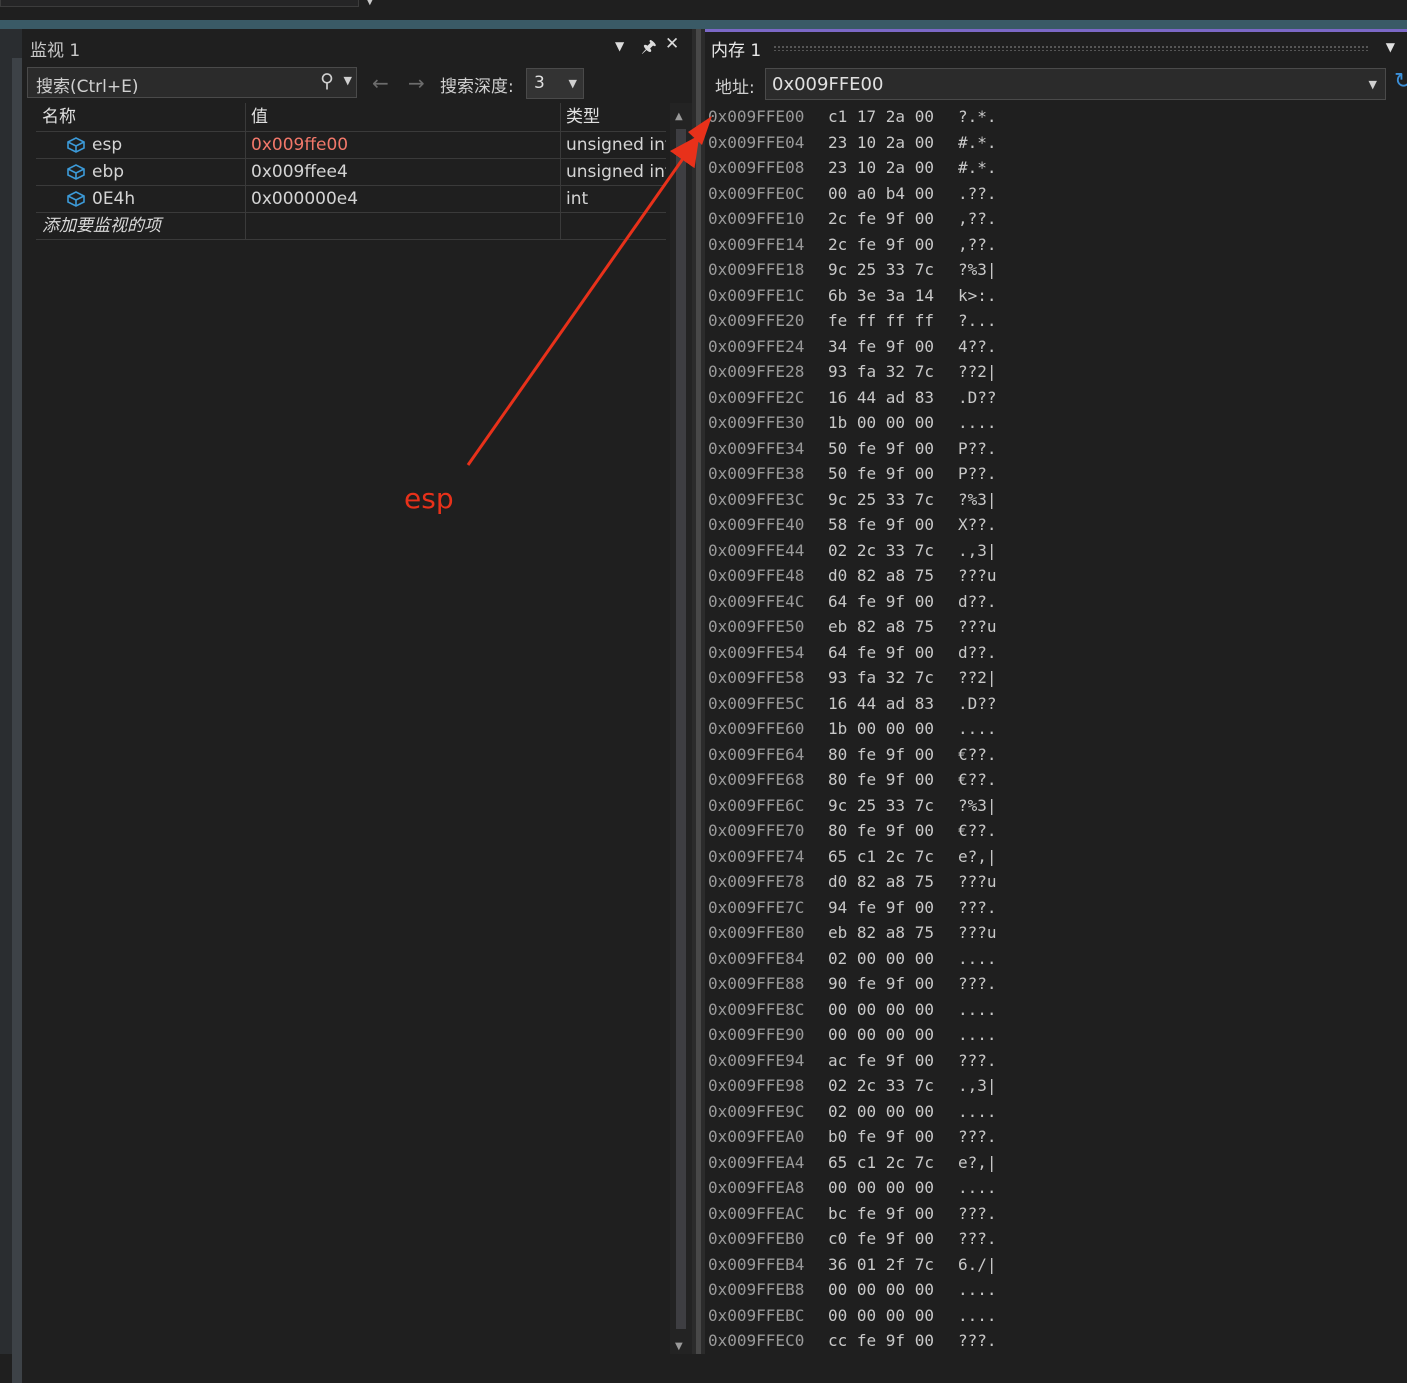 Image resolution: width=1407 pixels, height=1383 pixels. I want to click on annotation-label: esp, so click(429, 498).